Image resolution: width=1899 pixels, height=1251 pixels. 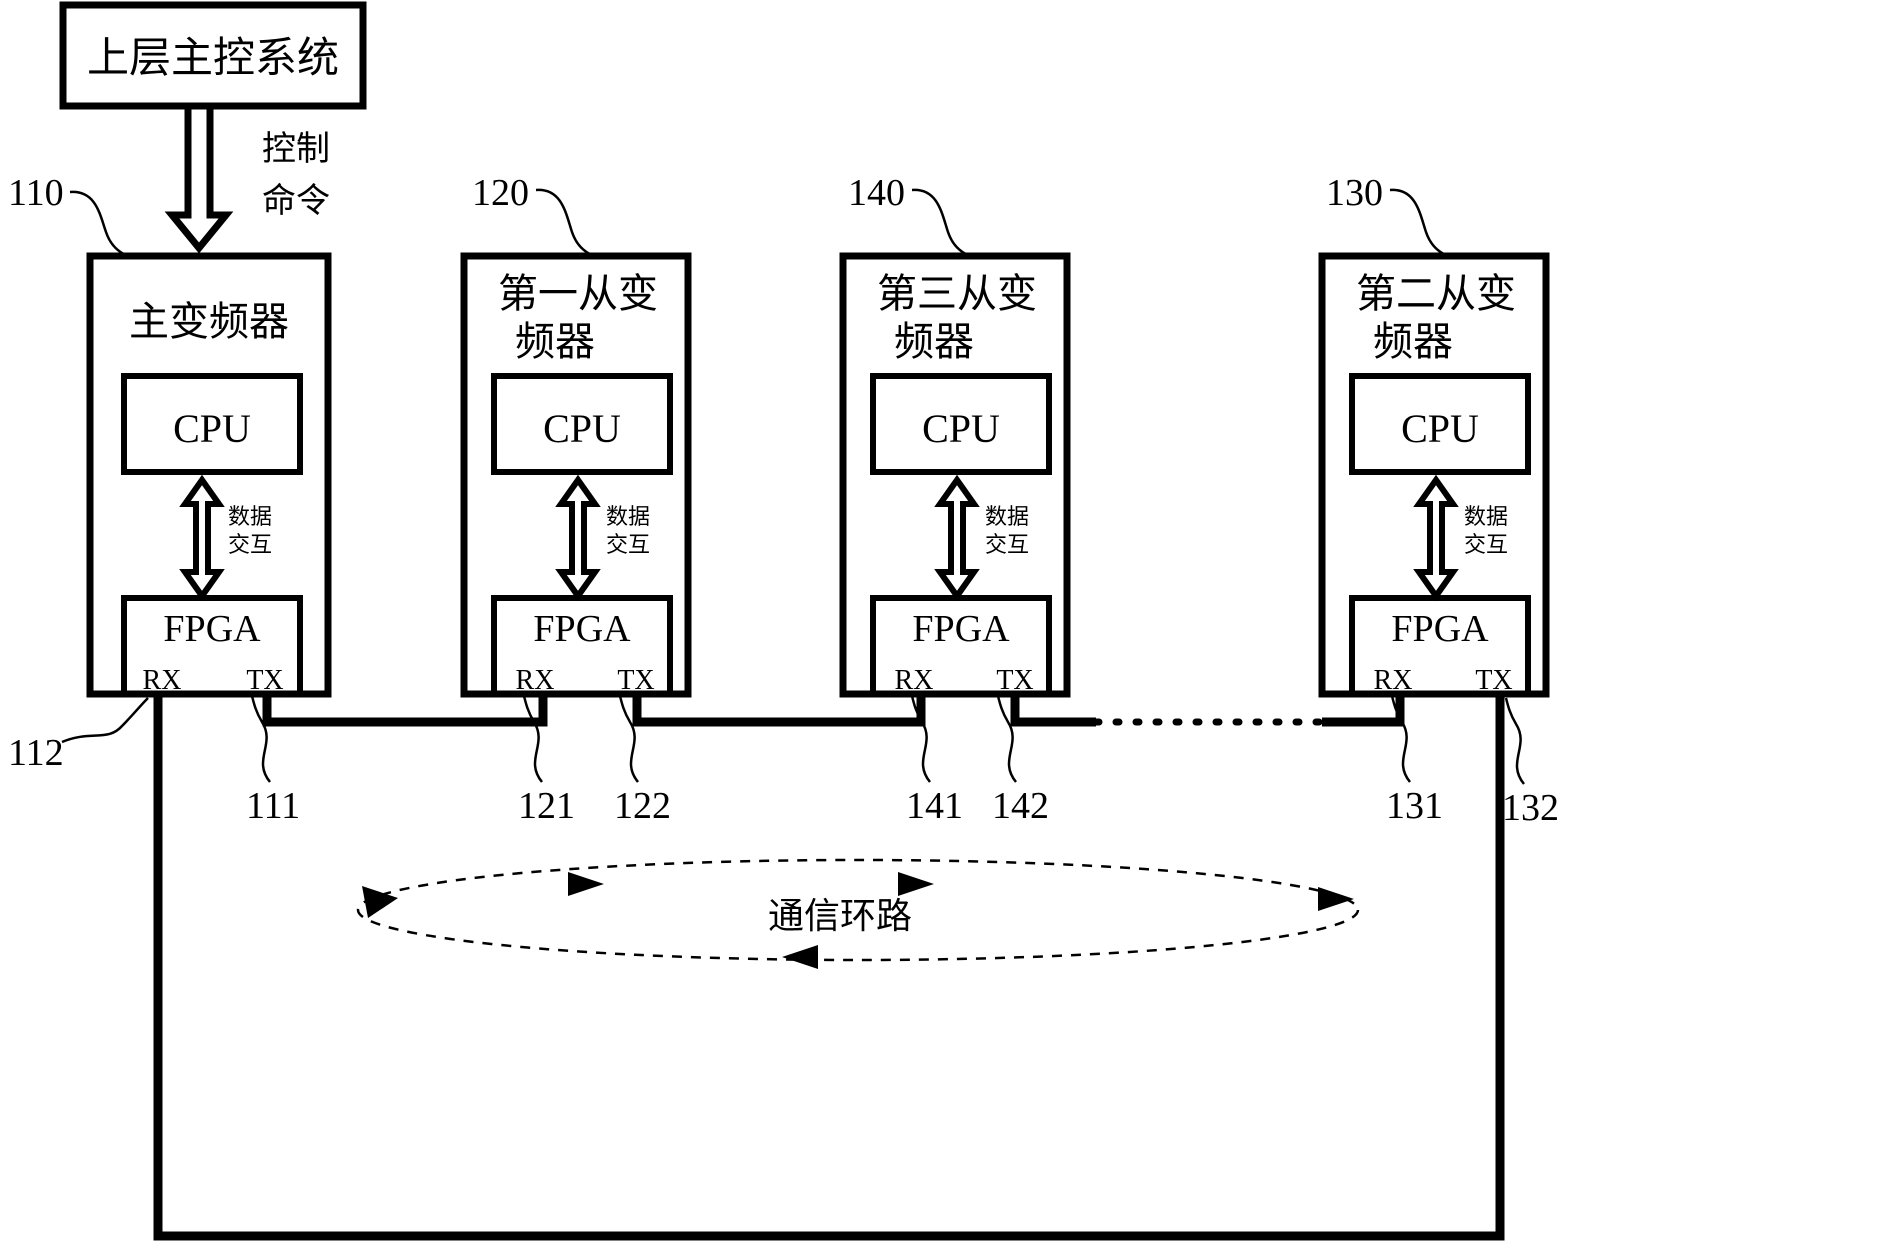 What do you see at coordinates (250, 516) in the screenshot?
I see `device-110-dataexch-line1: 数据` at bounding box center [250, 516].